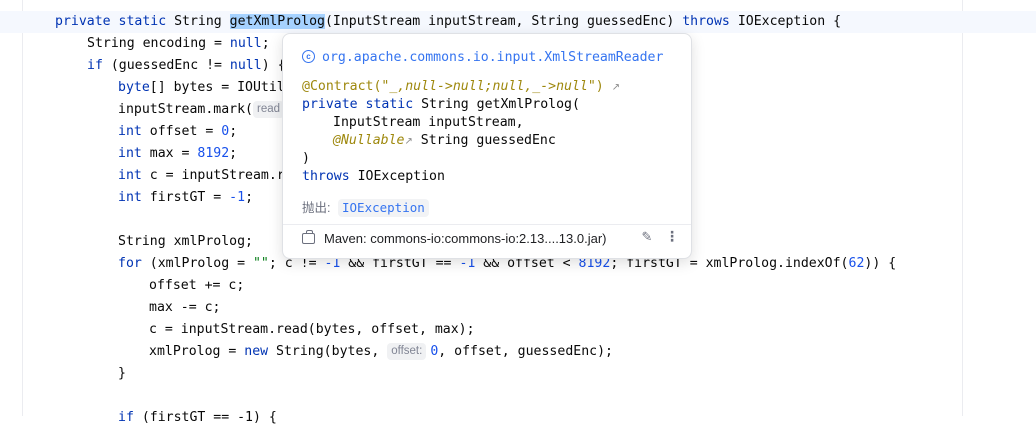 Image resolution: width=1036 pixels, height=429 pixels. Describe the element at coordinates (407, 351) in the screenshot. I see `parameter-hint: offset:` at that location.